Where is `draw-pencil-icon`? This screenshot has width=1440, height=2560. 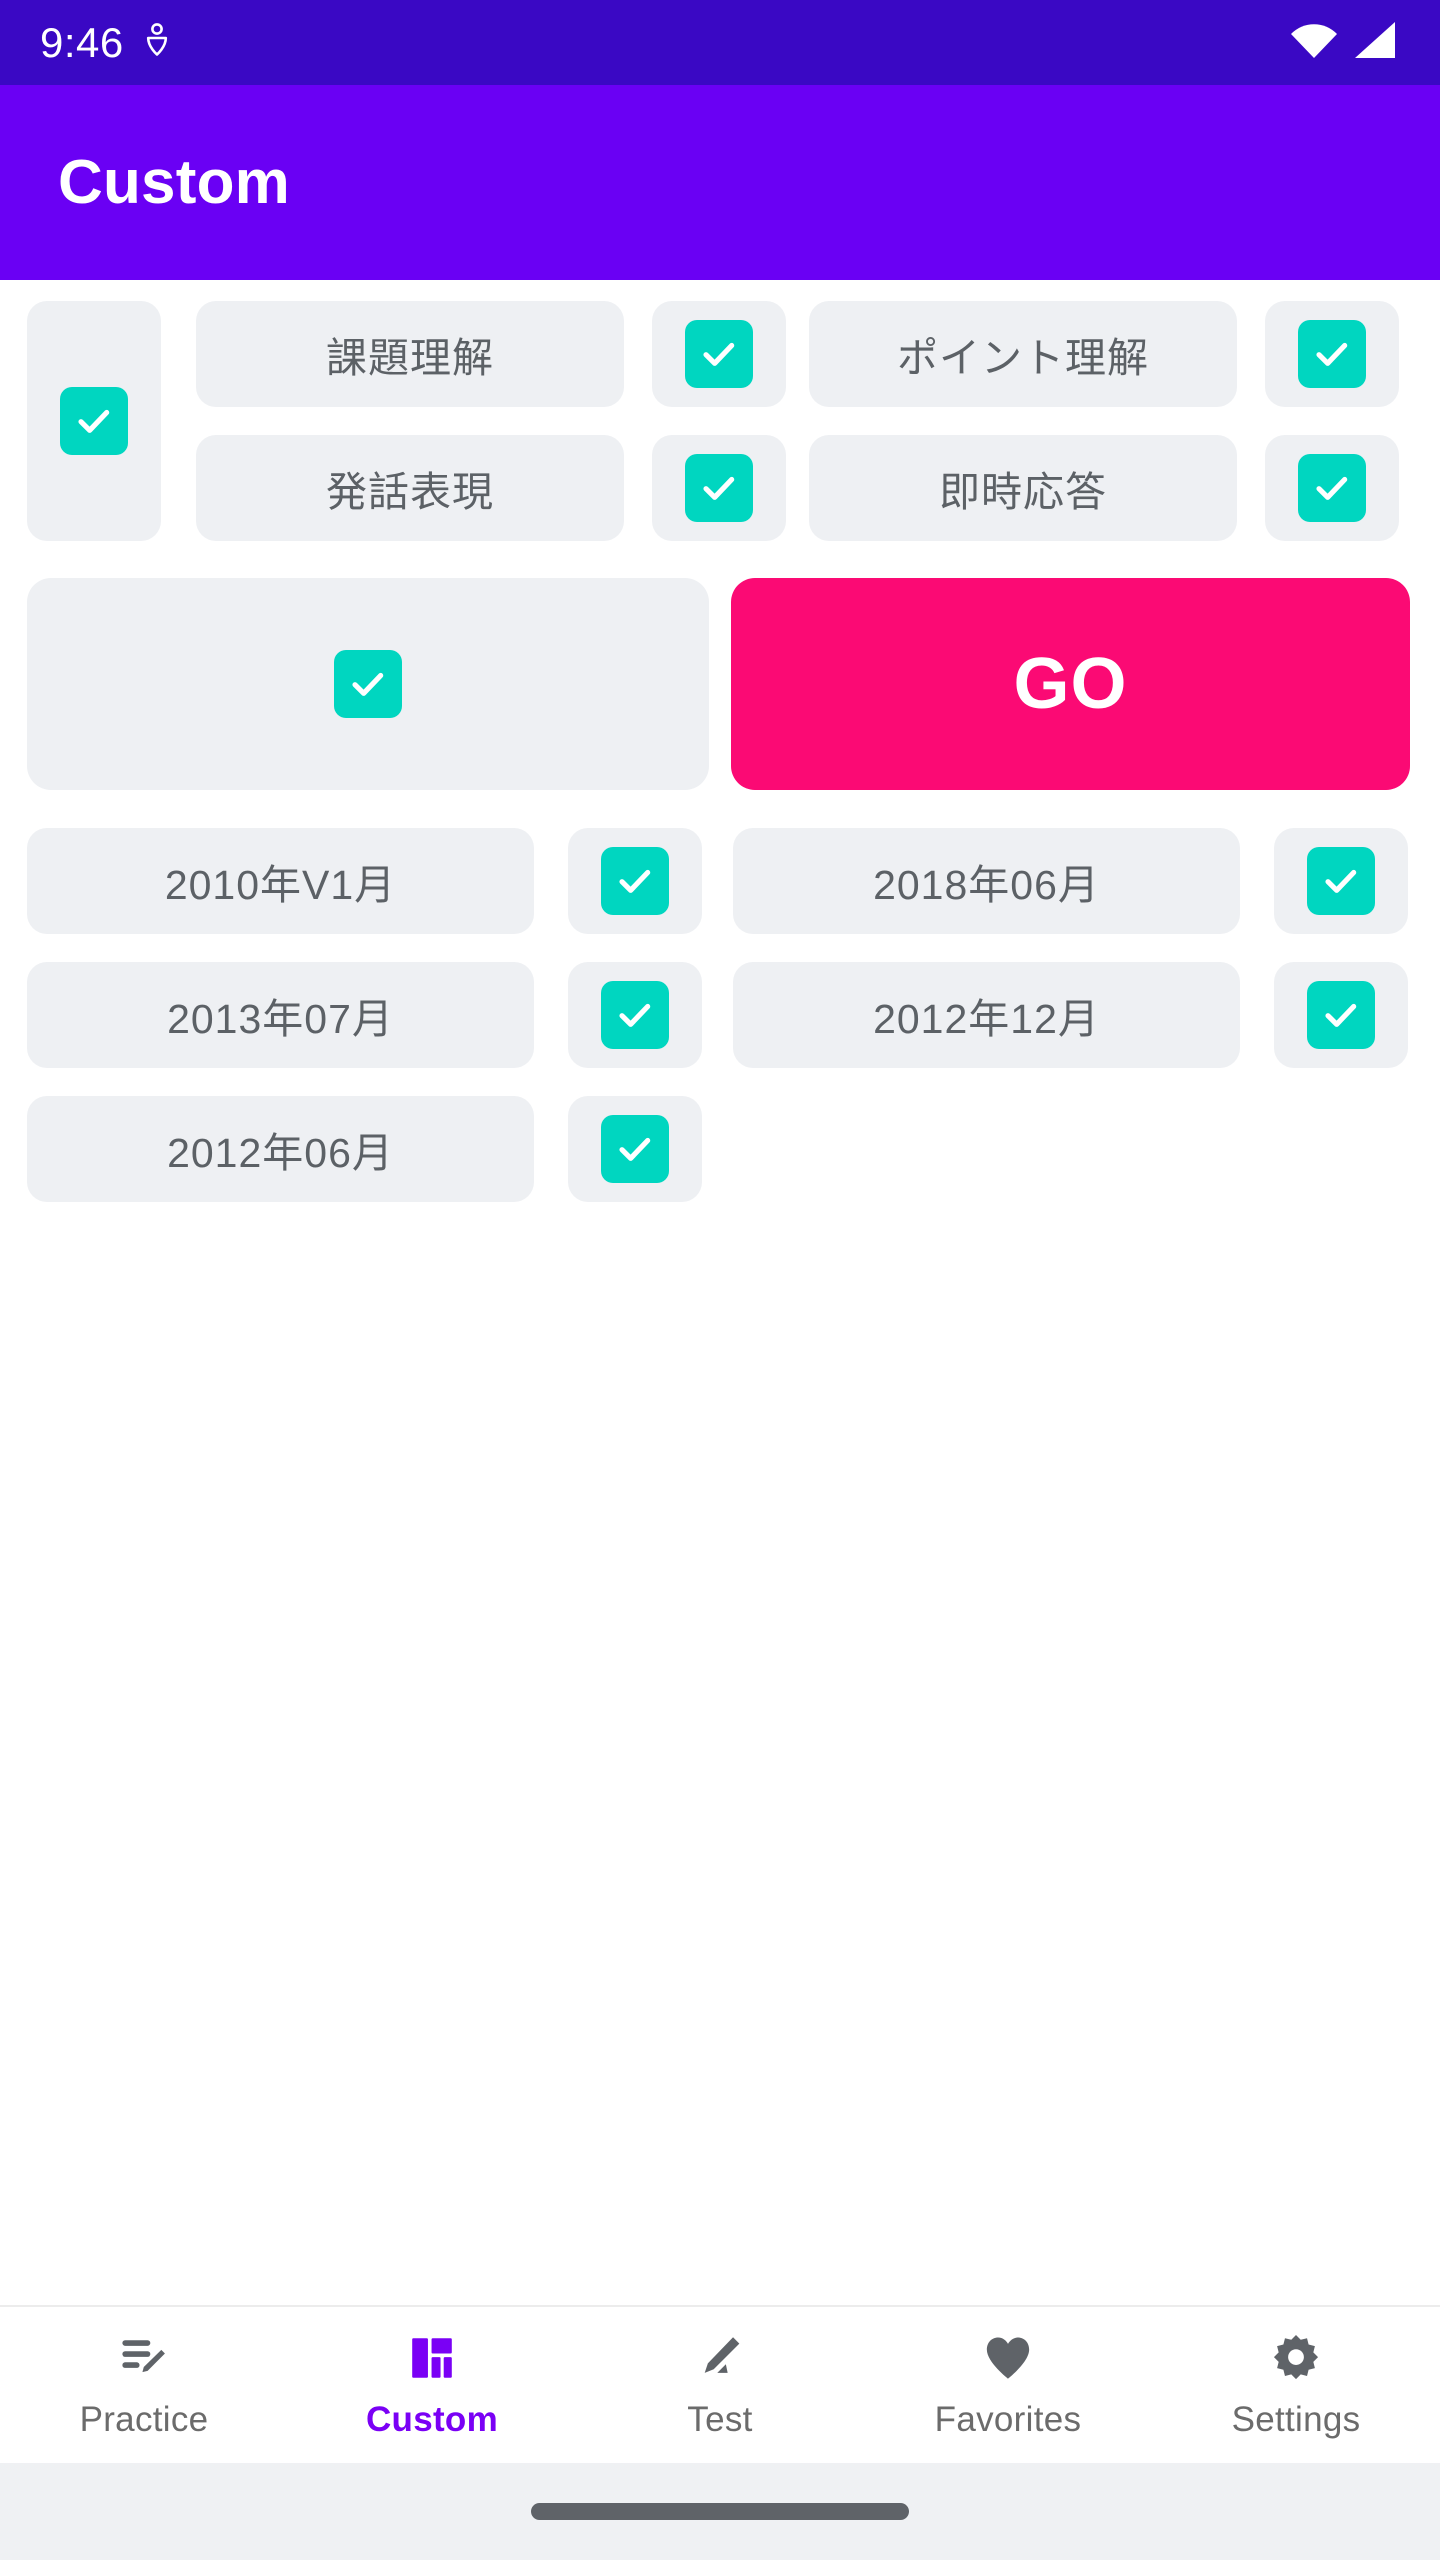
draw-pencil-icon is located at coordinates (720, 2358).